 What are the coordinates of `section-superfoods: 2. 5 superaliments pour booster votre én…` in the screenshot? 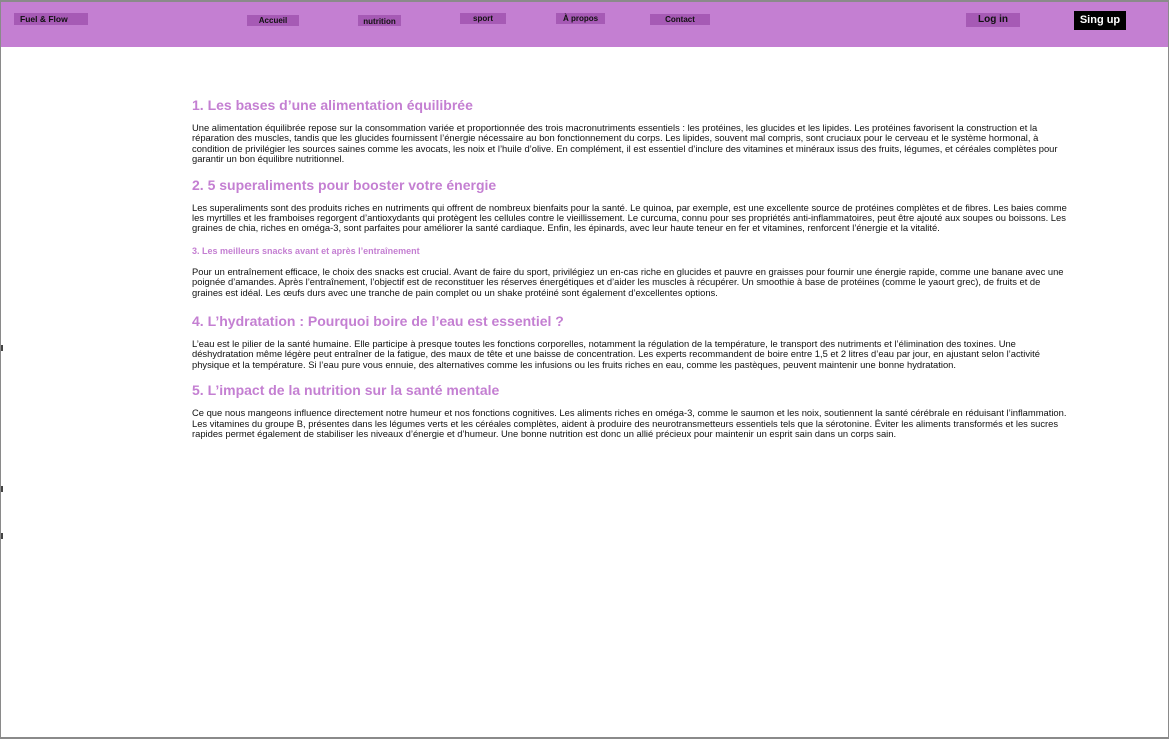 It's located at (632, 205).